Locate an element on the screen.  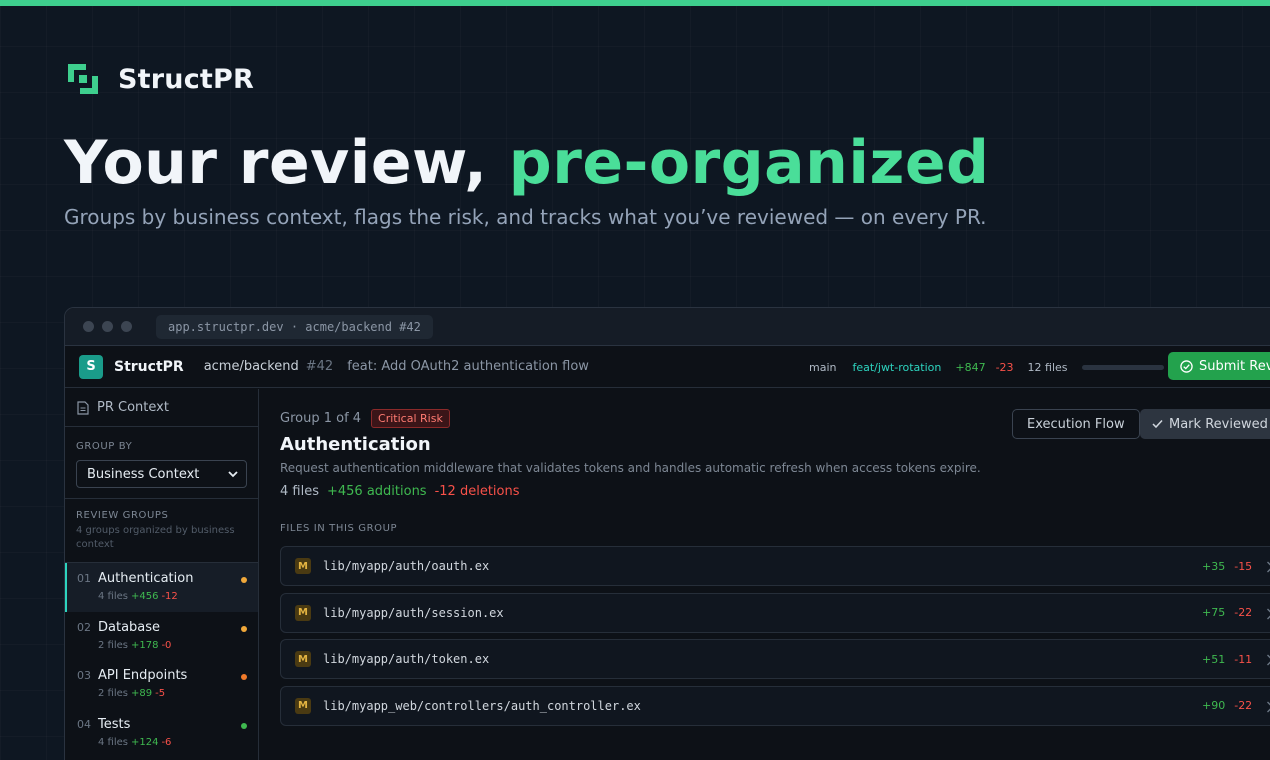
group-additions: +89 is located at coordinates (141, 693).